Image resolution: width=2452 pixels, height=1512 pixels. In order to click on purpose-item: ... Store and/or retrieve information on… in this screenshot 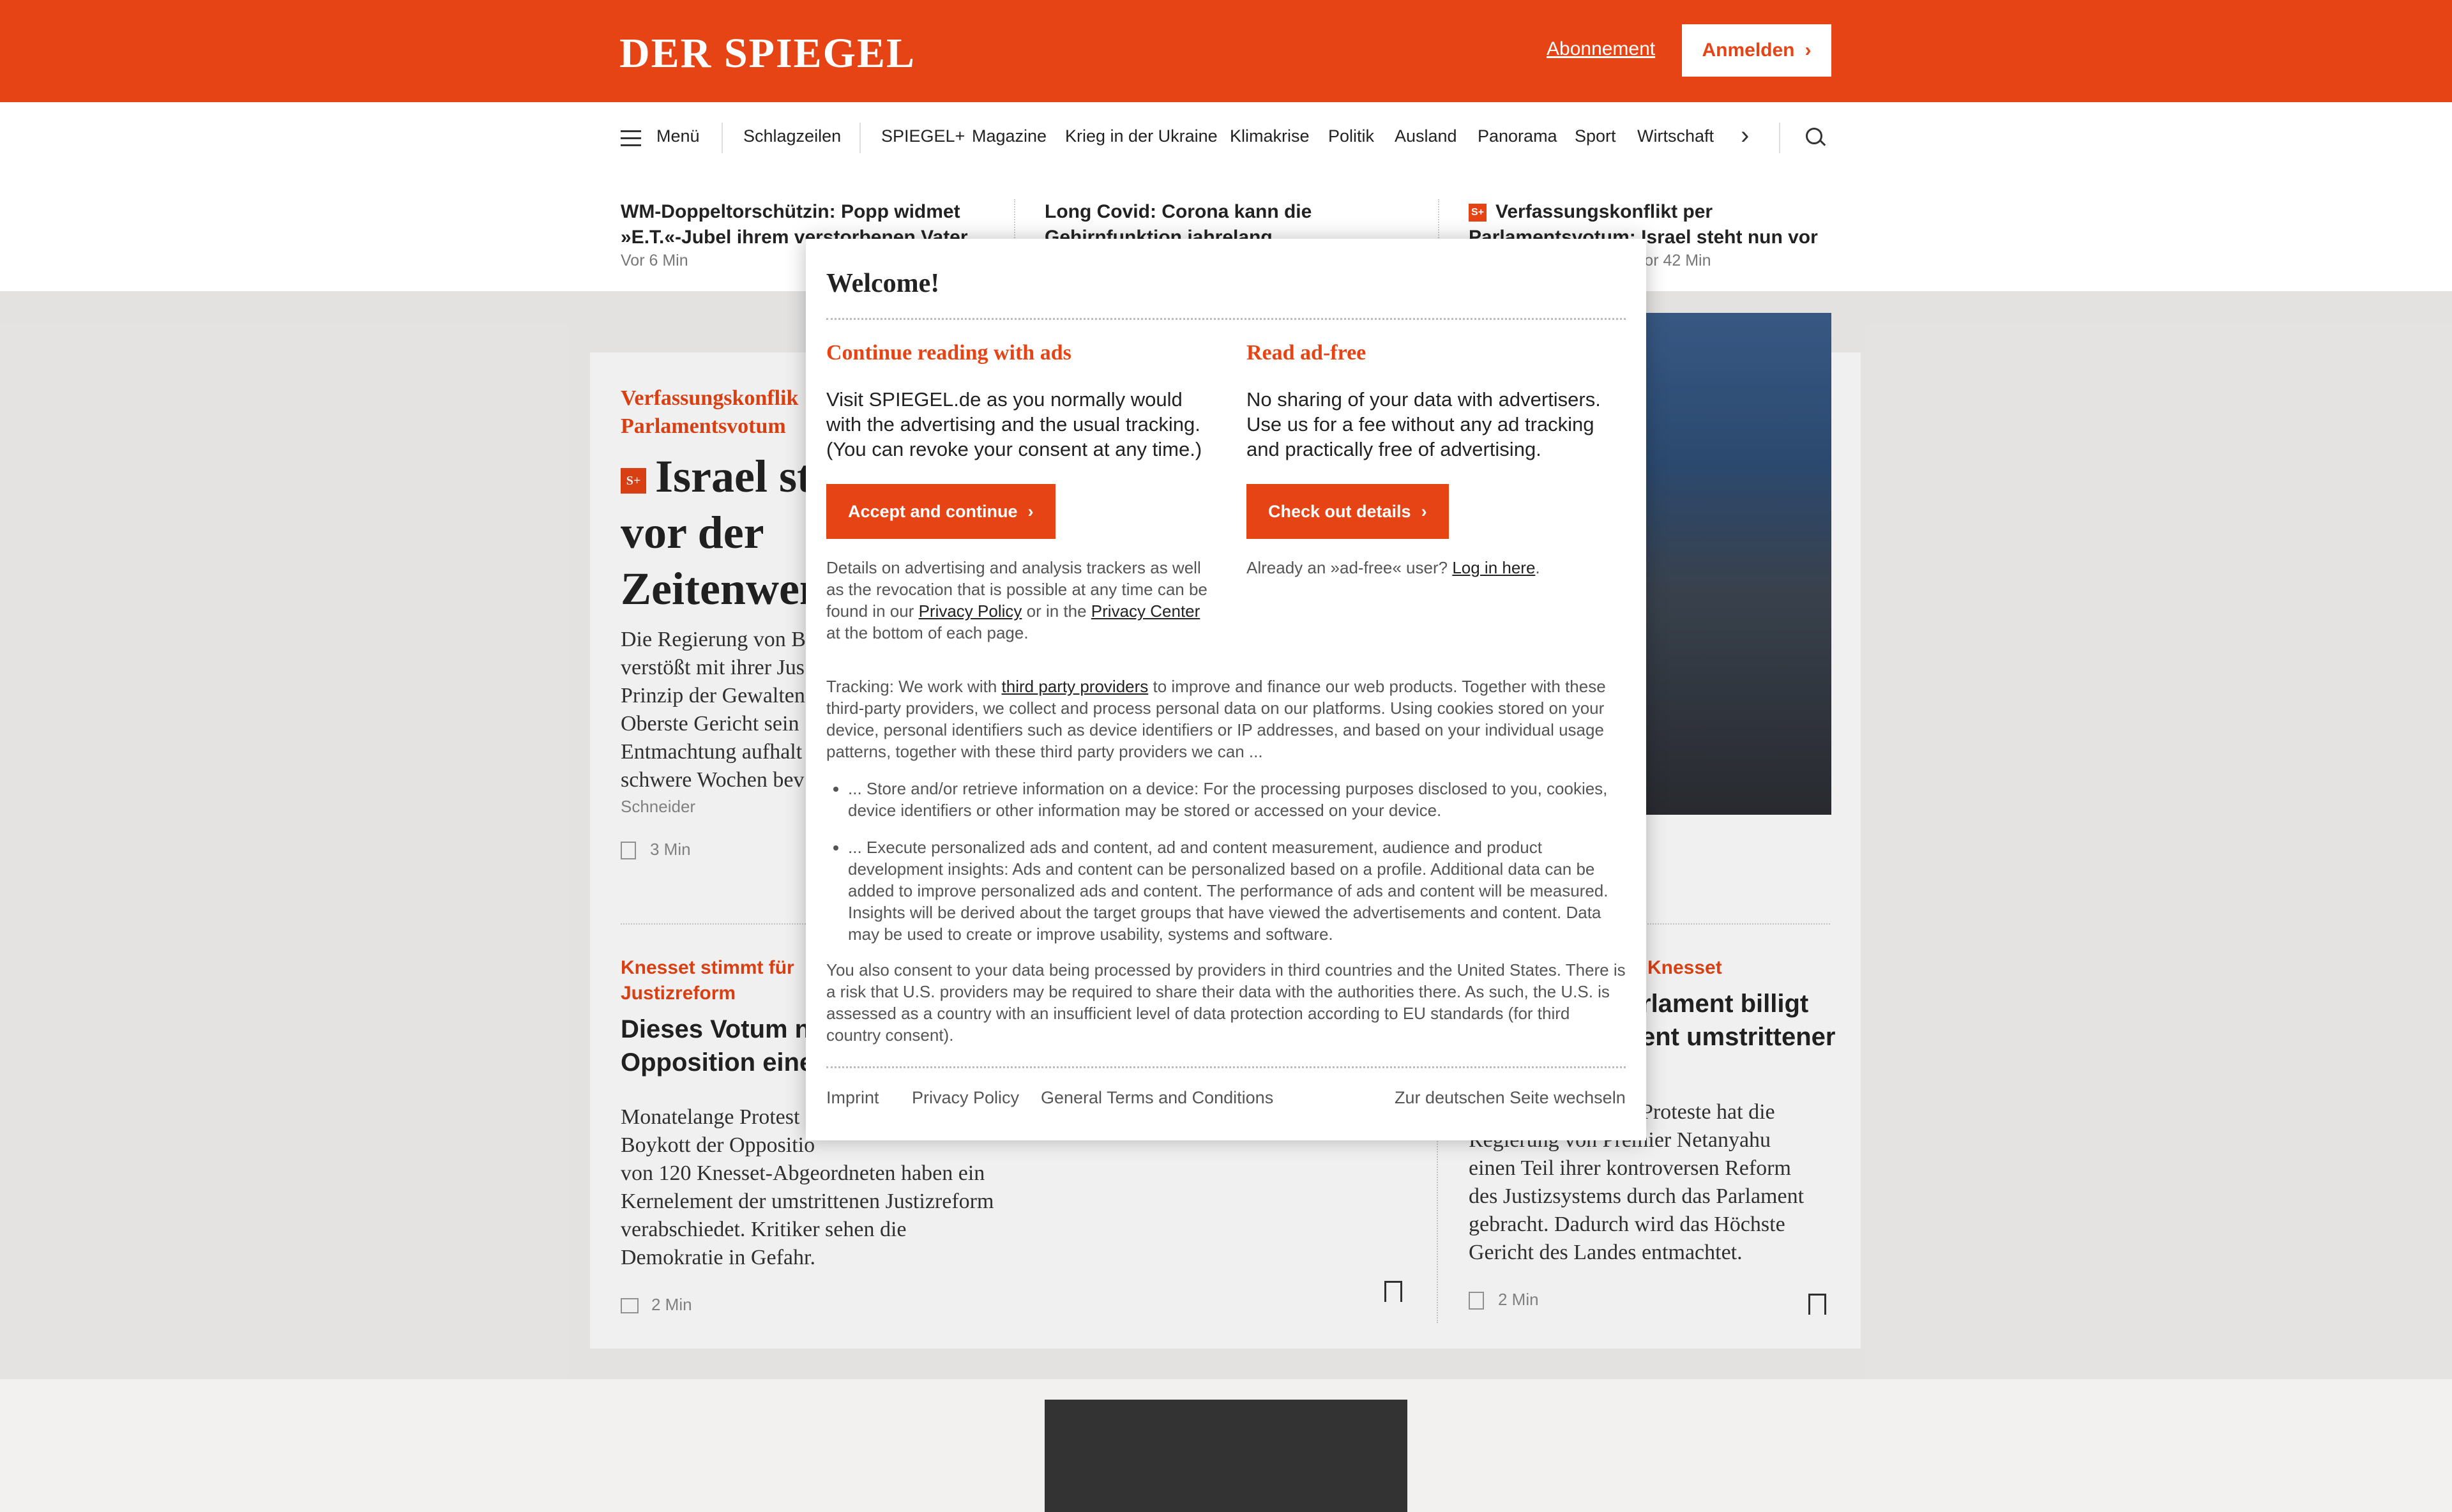, I will do `click(1234, 799)`.